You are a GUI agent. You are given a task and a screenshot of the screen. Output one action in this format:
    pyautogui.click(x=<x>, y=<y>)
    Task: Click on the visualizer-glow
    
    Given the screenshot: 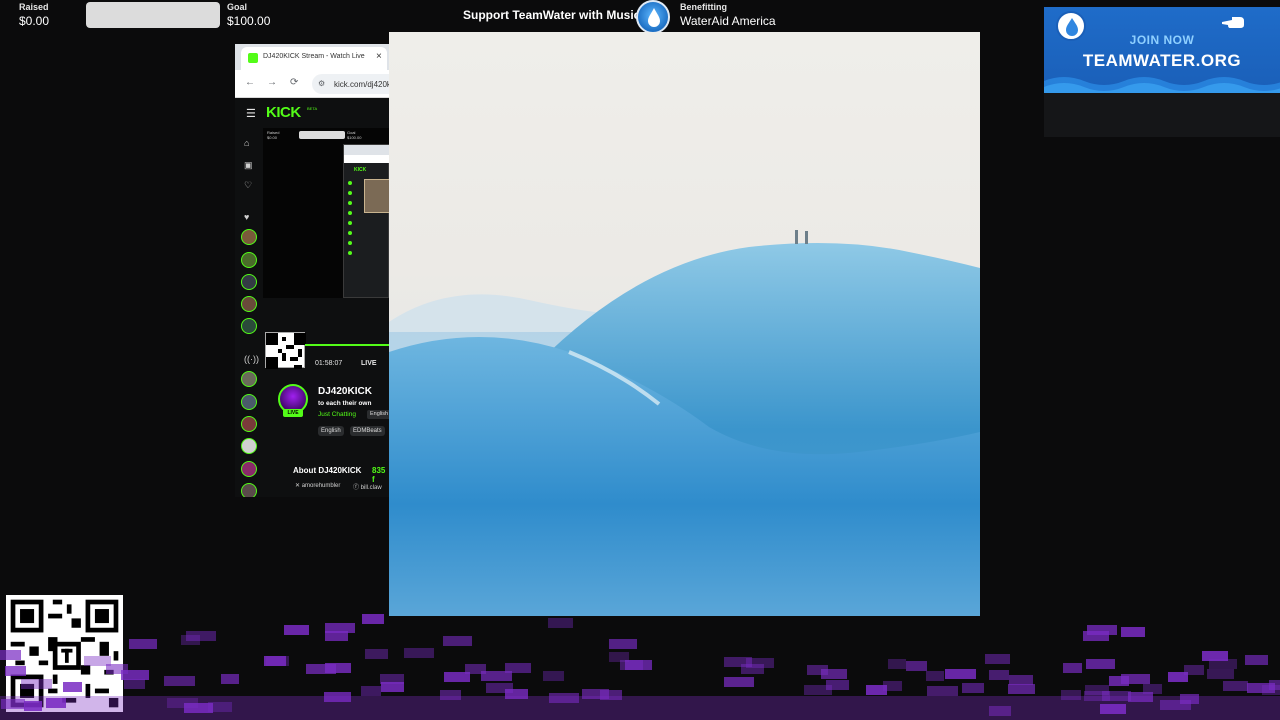 What is the action you would take?
    pyautogui.click(x=640, y=708)
    